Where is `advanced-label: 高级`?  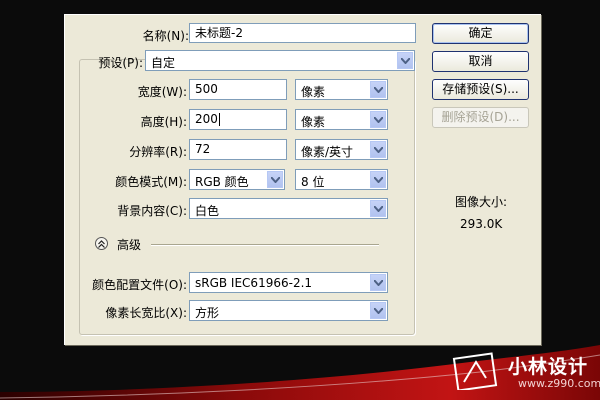
advanced-label: 高级 is located at coordinates (129, 245).